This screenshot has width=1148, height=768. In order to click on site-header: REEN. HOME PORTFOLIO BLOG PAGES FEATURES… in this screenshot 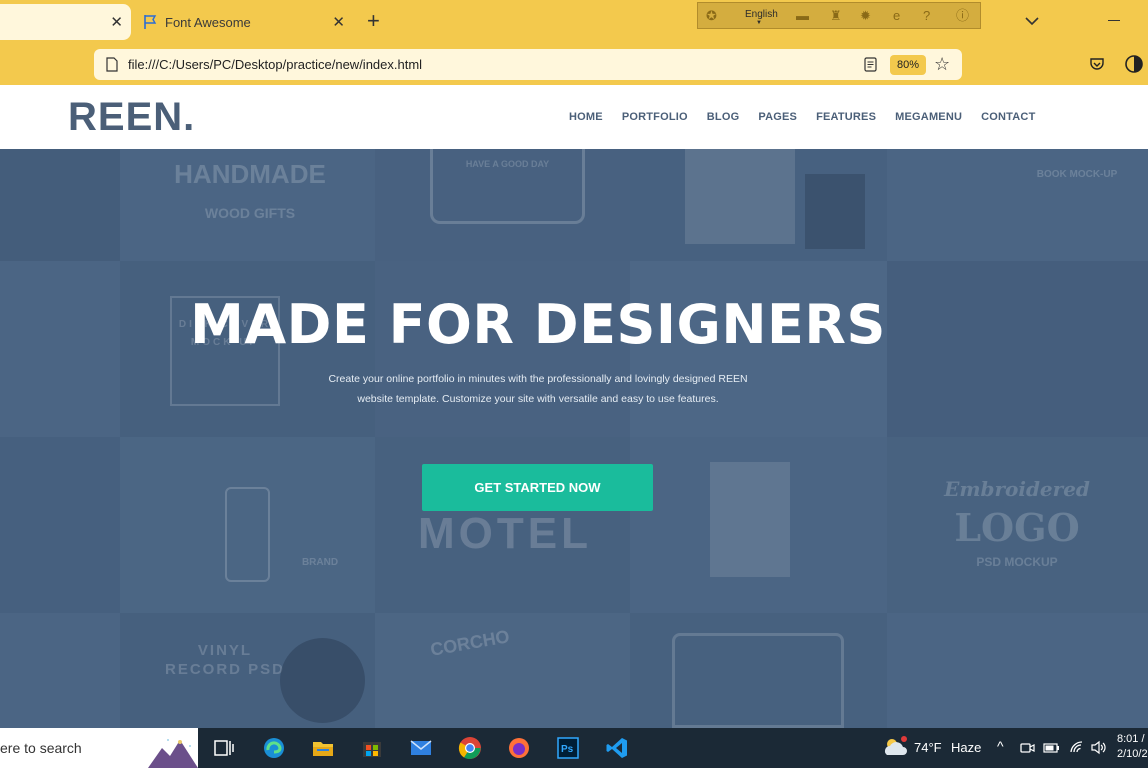, I will do `click(574, 117)`.